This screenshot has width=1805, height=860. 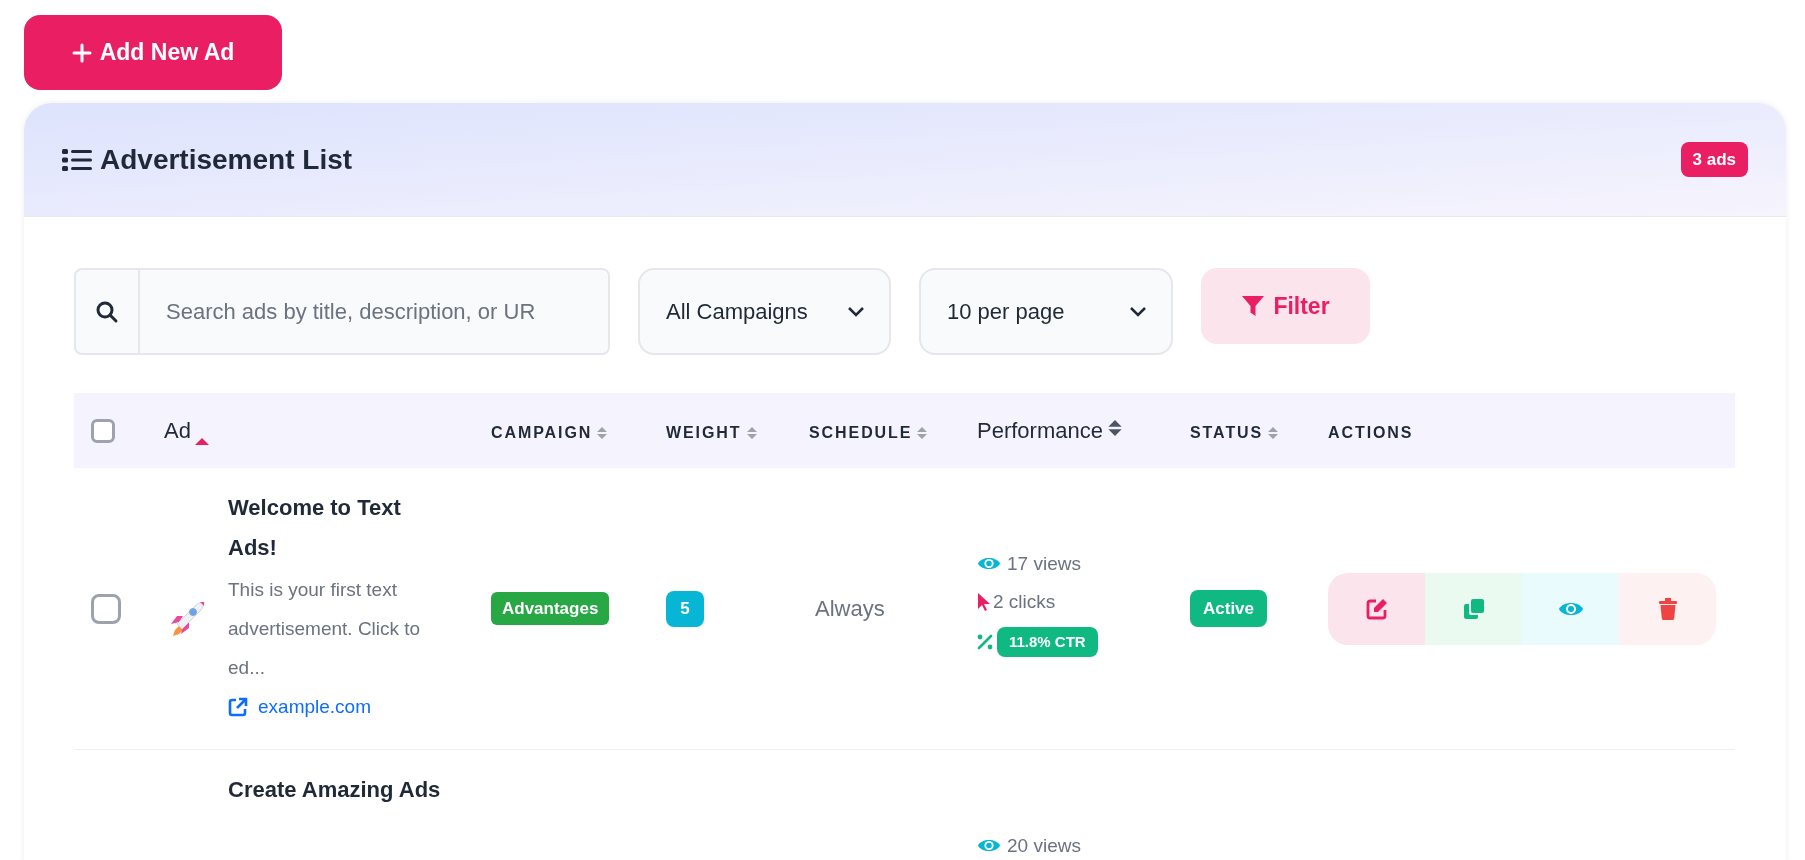 What do you see at coordinates (542, 432) in the screenshot?
I see `column-header: CAMPAIGN` at bounding box center [542, 432].